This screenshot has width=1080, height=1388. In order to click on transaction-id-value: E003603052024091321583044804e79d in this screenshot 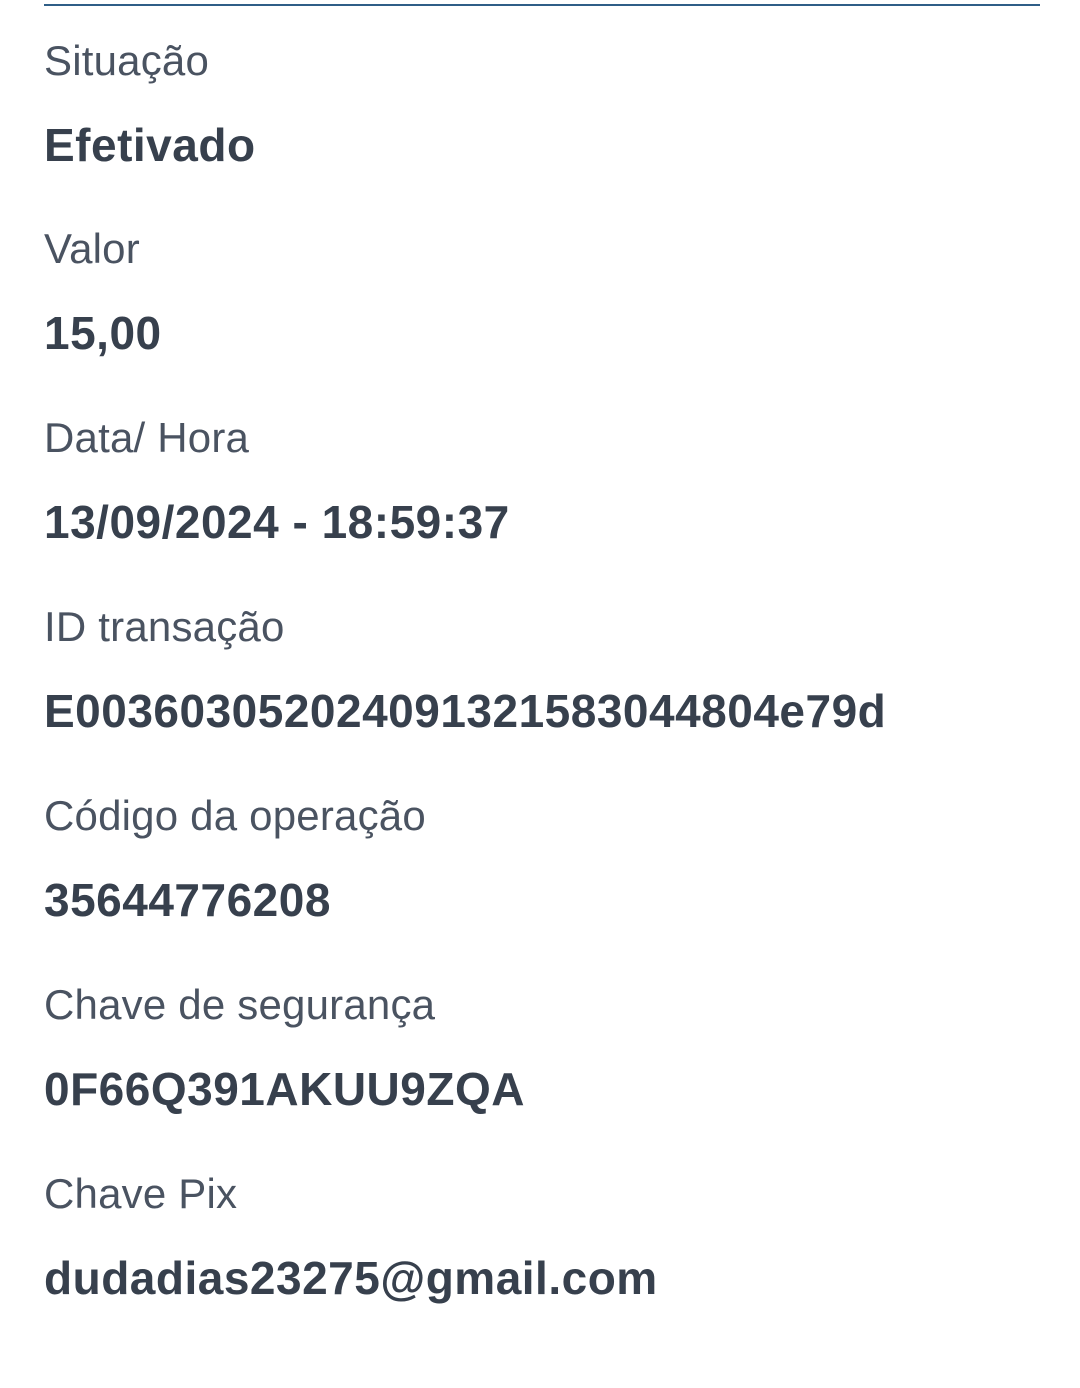, I will do `click(465, 711)`.